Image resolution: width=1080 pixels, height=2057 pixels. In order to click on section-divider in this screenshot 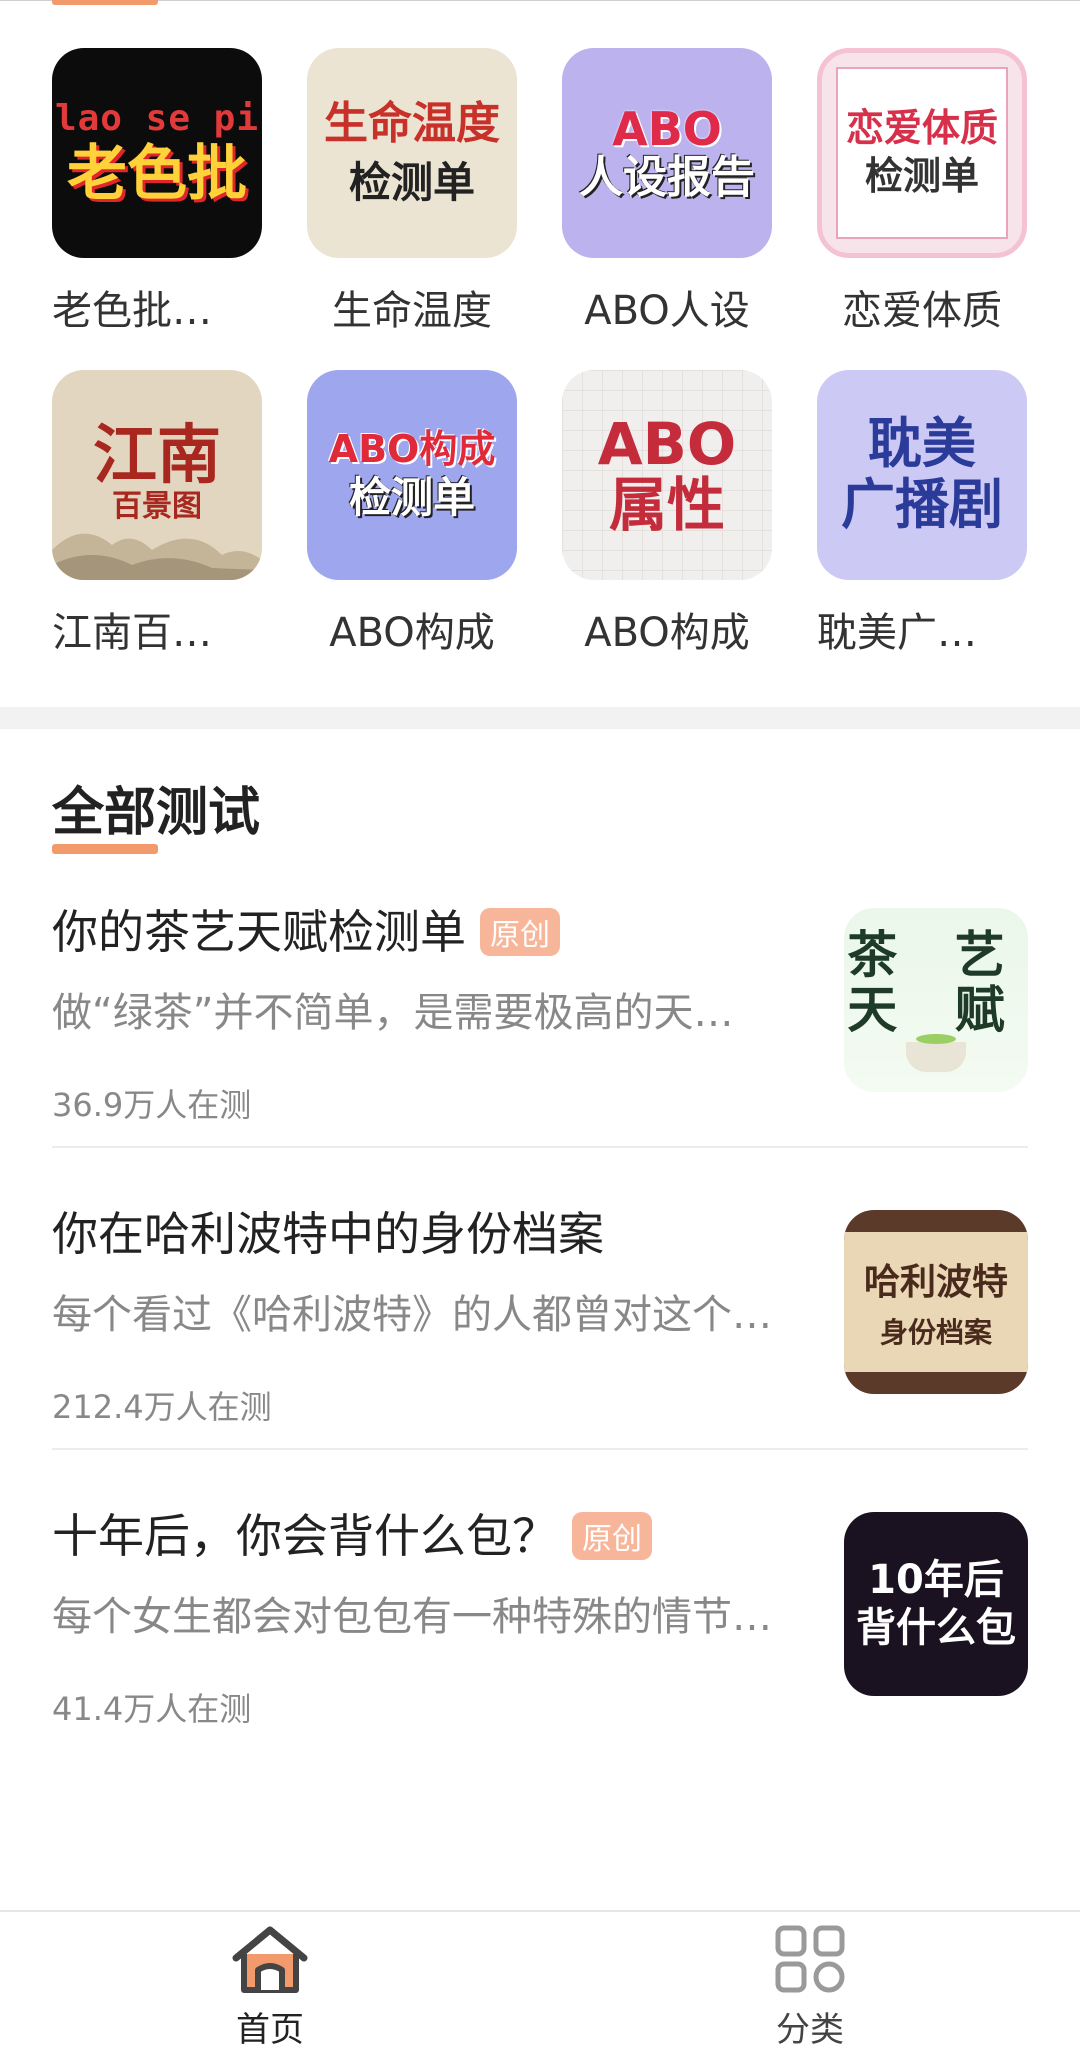, I will do `click(540, 718)`.